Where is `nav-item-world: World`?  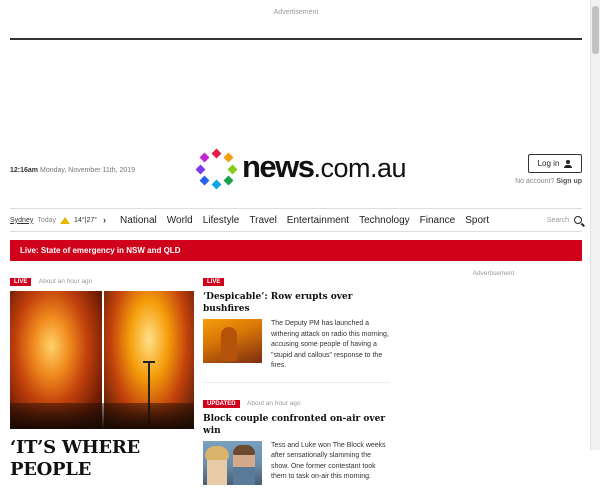 nav-item-world: World is located at coordinates (180, 220).